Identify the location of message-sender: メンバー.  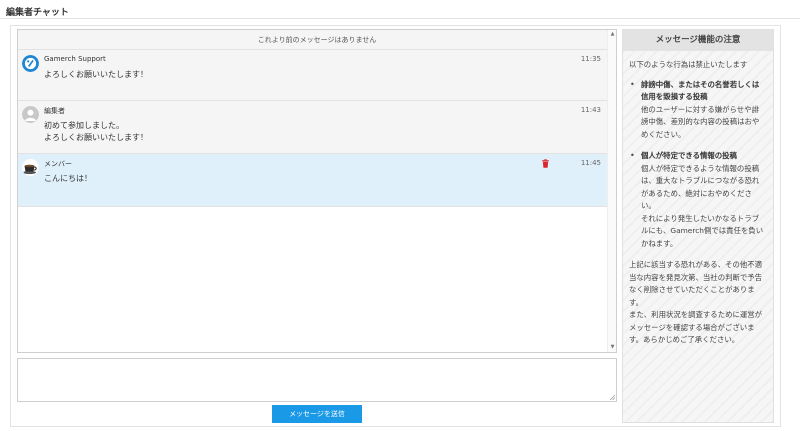
(58, 164).